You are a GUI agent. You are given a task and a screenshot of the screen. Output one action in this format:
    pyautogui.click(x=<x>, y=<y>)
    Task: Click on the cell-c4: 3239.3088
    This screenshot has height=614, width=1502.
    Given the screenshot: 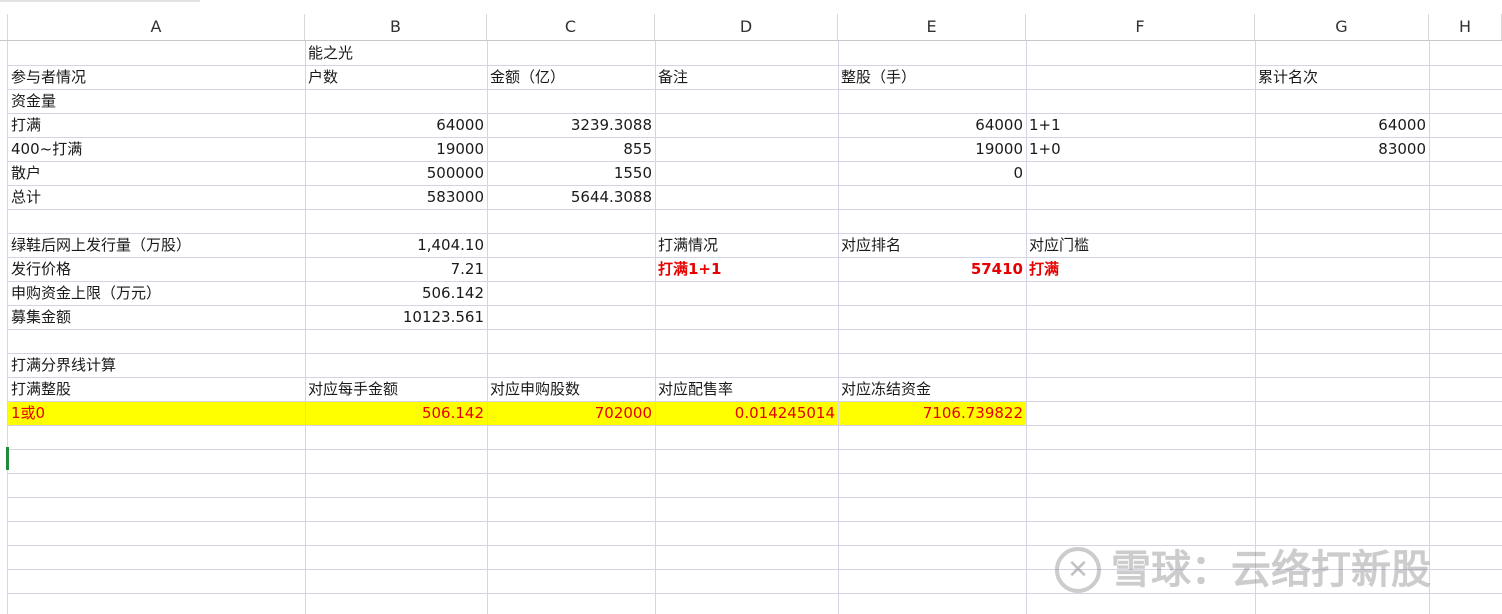 What is the action you would take?
    pyautogui.click(x=571, y=125)
    